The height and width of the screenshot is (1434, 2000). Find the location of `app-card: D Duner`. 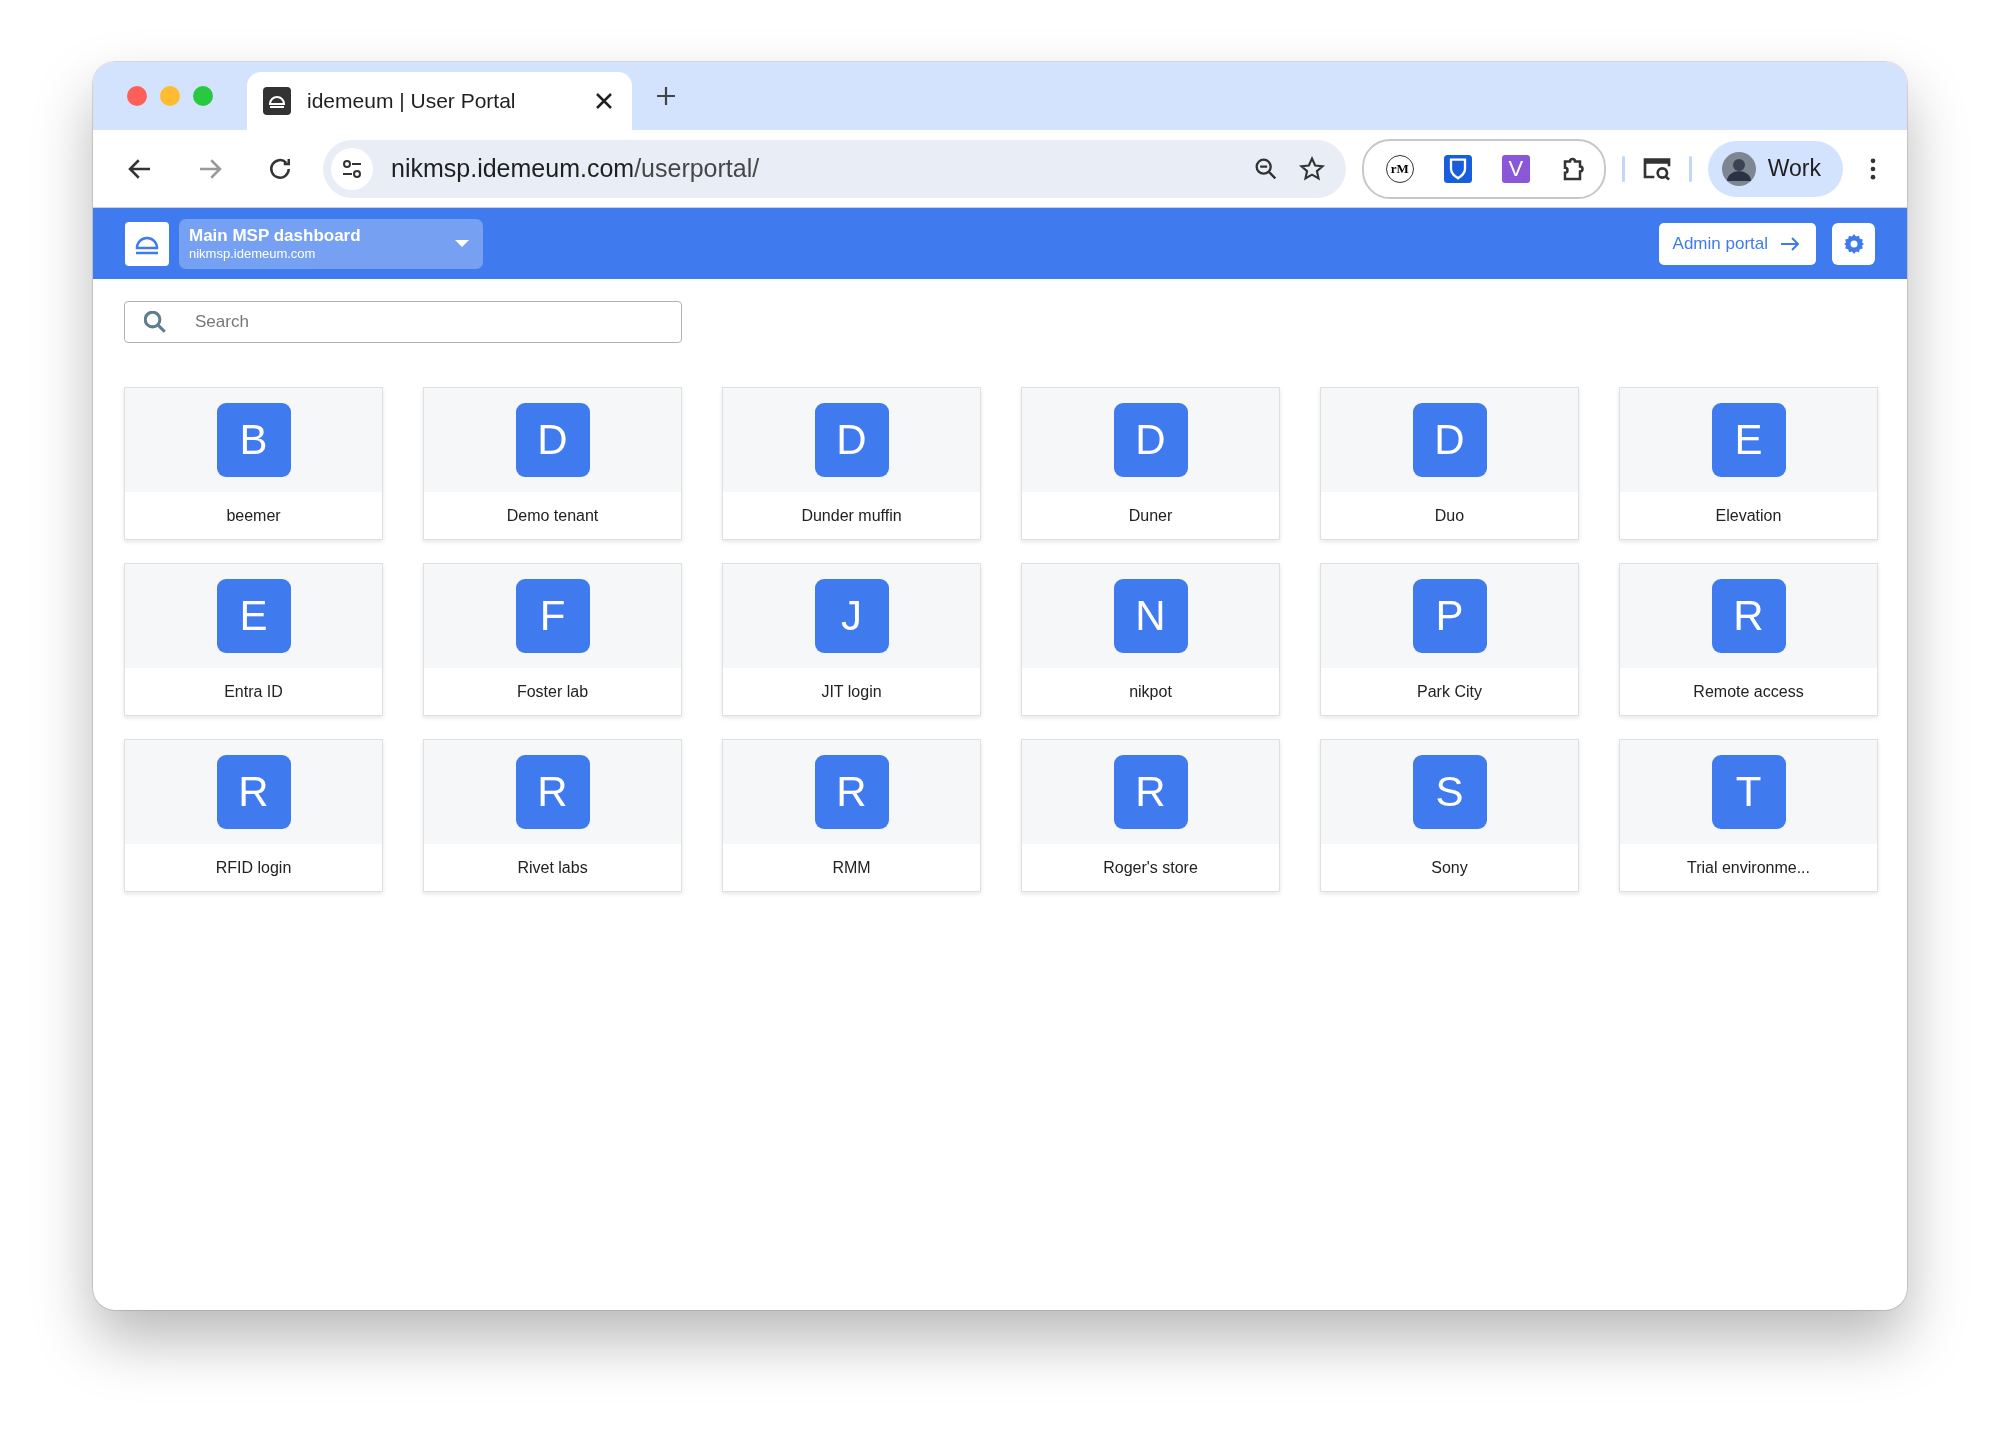

app-card: D Duner is located at coordinates (1150, 463).